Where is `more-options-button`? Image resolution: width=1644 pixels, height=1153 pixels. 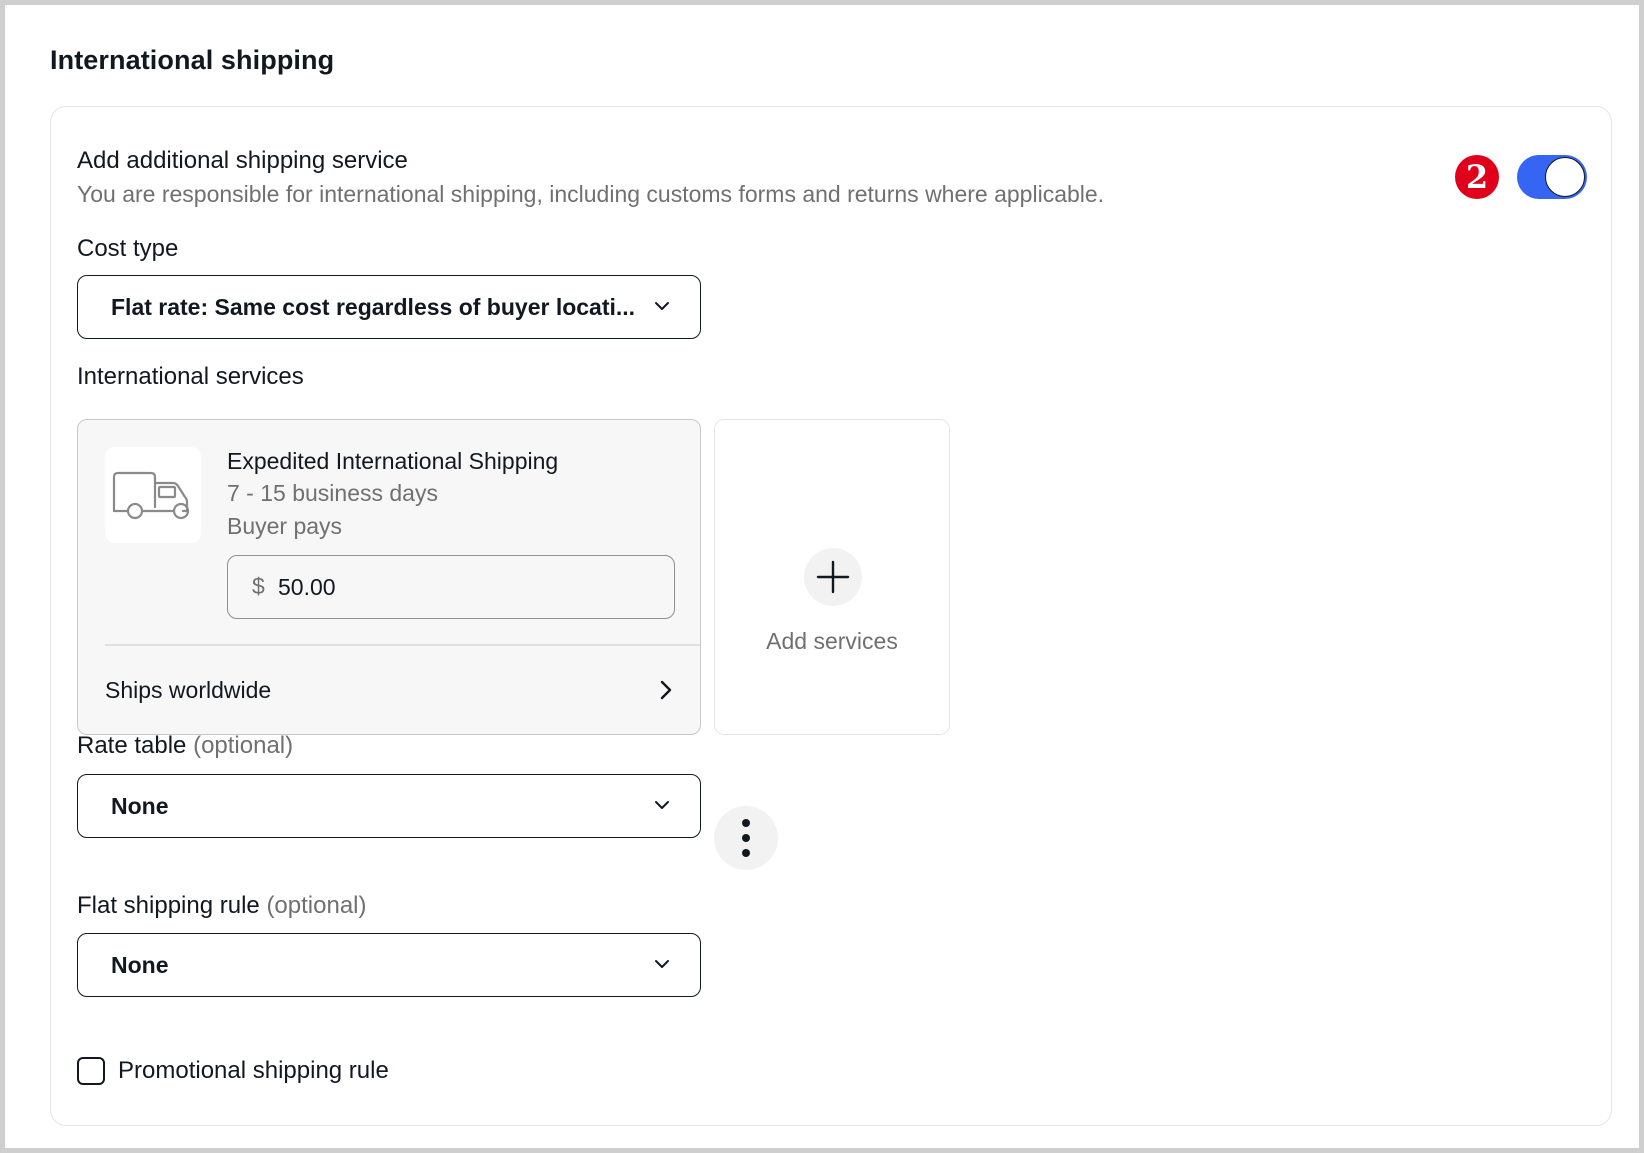
more-options-button is located at coordinates (746, 838).